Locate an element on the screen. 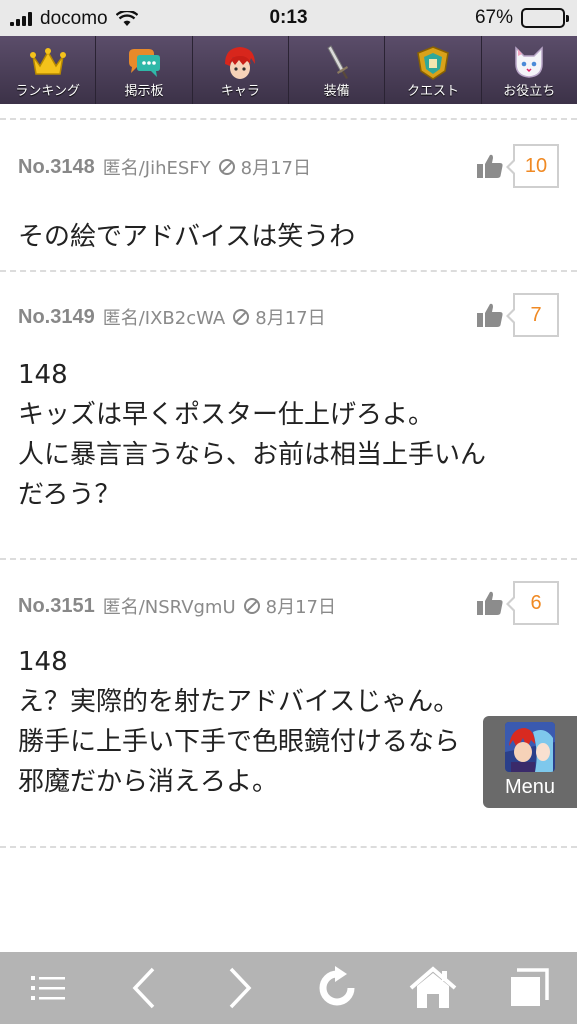  comment-author: 匿名/NSRVgmU is located at coordinates (169, 607).